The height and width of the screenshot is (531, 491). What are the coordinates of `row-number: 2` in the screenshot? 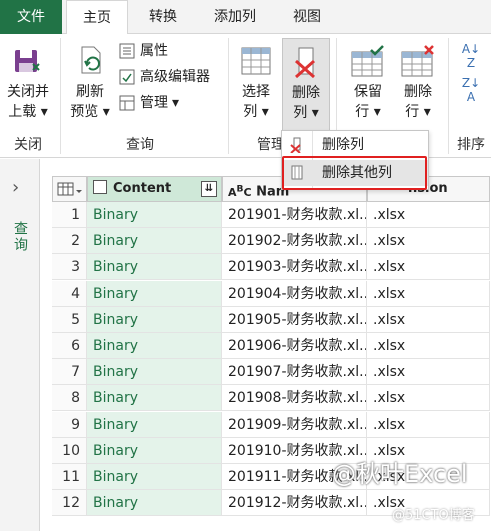 It's located at (69, 241).